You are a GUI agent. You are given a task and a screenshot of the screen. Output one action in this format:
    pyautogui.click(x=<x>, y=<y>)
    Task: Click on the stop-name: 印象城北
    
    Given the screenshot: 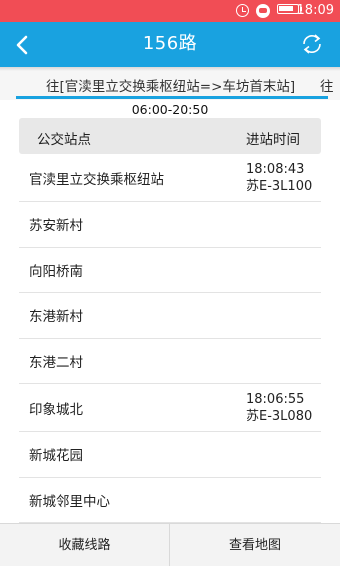 What is the action you would take?
    pyautogui.click(x=56, y=409)
    